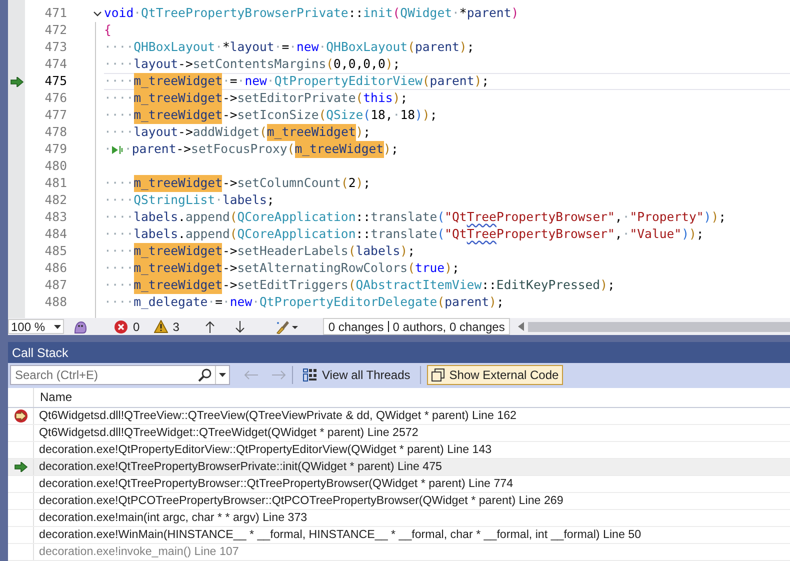 Image resolution: width=790 pixels, height=561 pixels. What do you see at coordinates (173, 518) in the screenshot?
I see `frame-text: decoration.exe!main(int argc, char * * argv) Line 373` at bounding box center [173, 518].